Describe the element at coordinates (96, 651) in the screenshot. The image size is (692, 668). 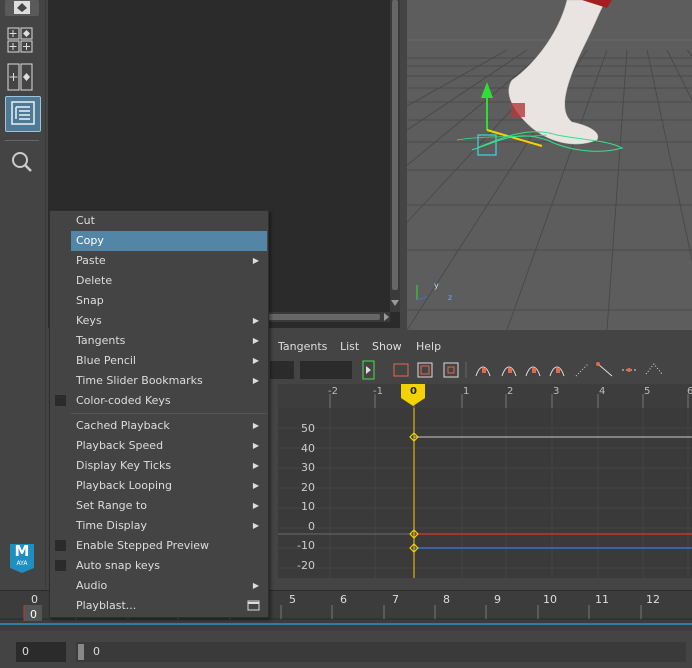
I see `range-start-value: 0` at that location.